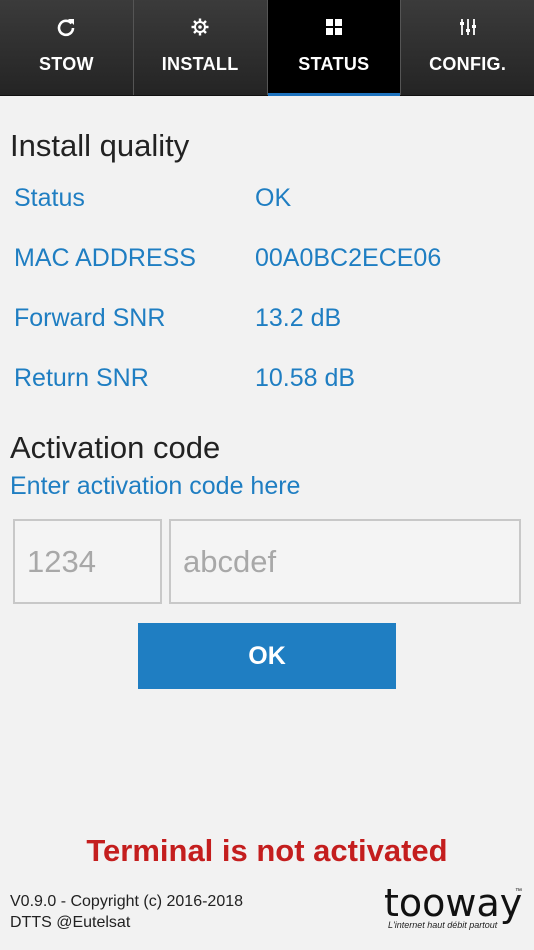 The image size is (534, 950). I want to click on status-value: OK, so click(273, 198).